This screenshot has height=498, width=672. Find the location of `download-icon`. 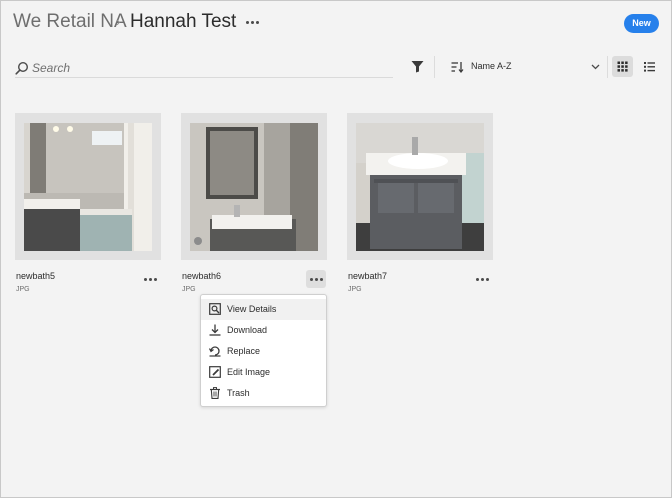

download-icon is located at coordinates (215, 330).